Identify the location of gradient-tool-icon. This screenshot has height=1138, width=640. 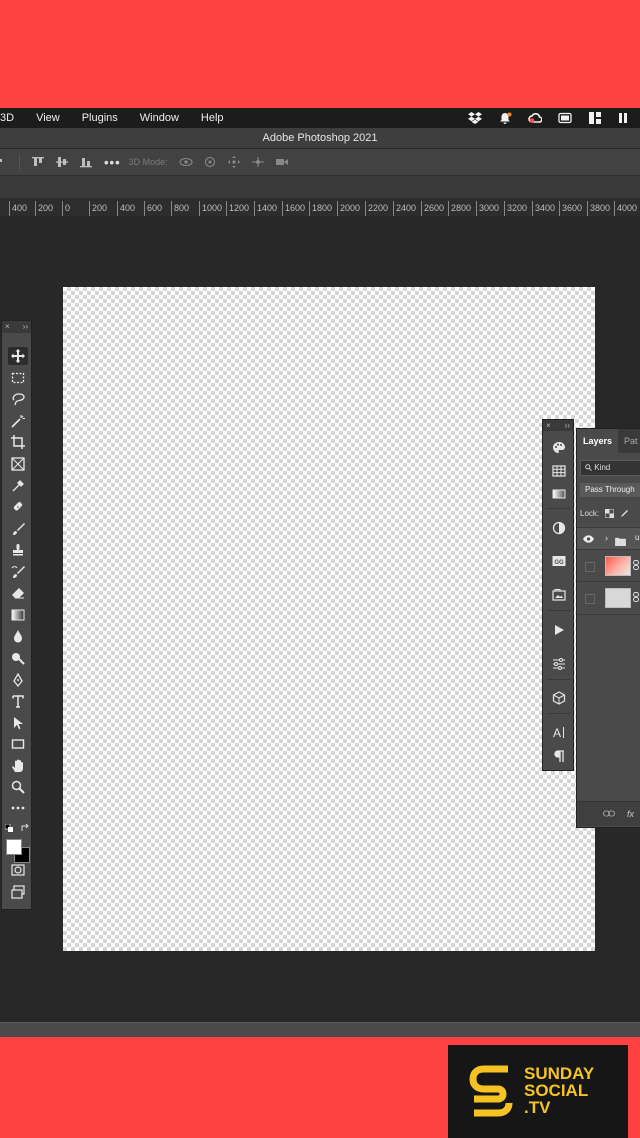
(18, 615).